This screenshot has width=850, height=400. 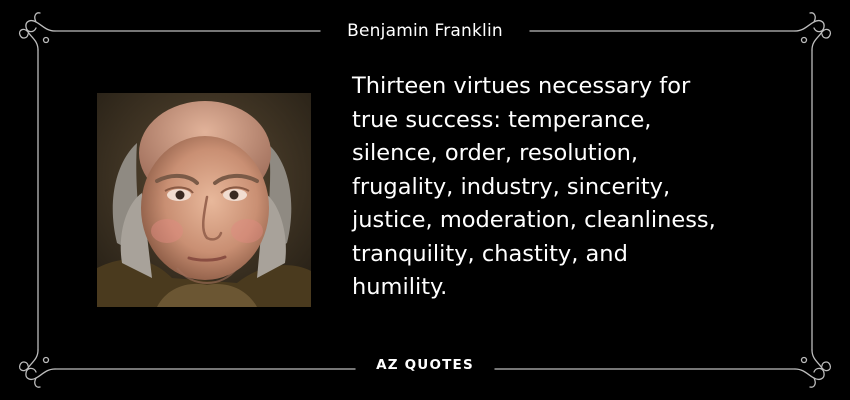 I want to click on author-name-text: Benjamin Franklin, so click(x=425, y=31).